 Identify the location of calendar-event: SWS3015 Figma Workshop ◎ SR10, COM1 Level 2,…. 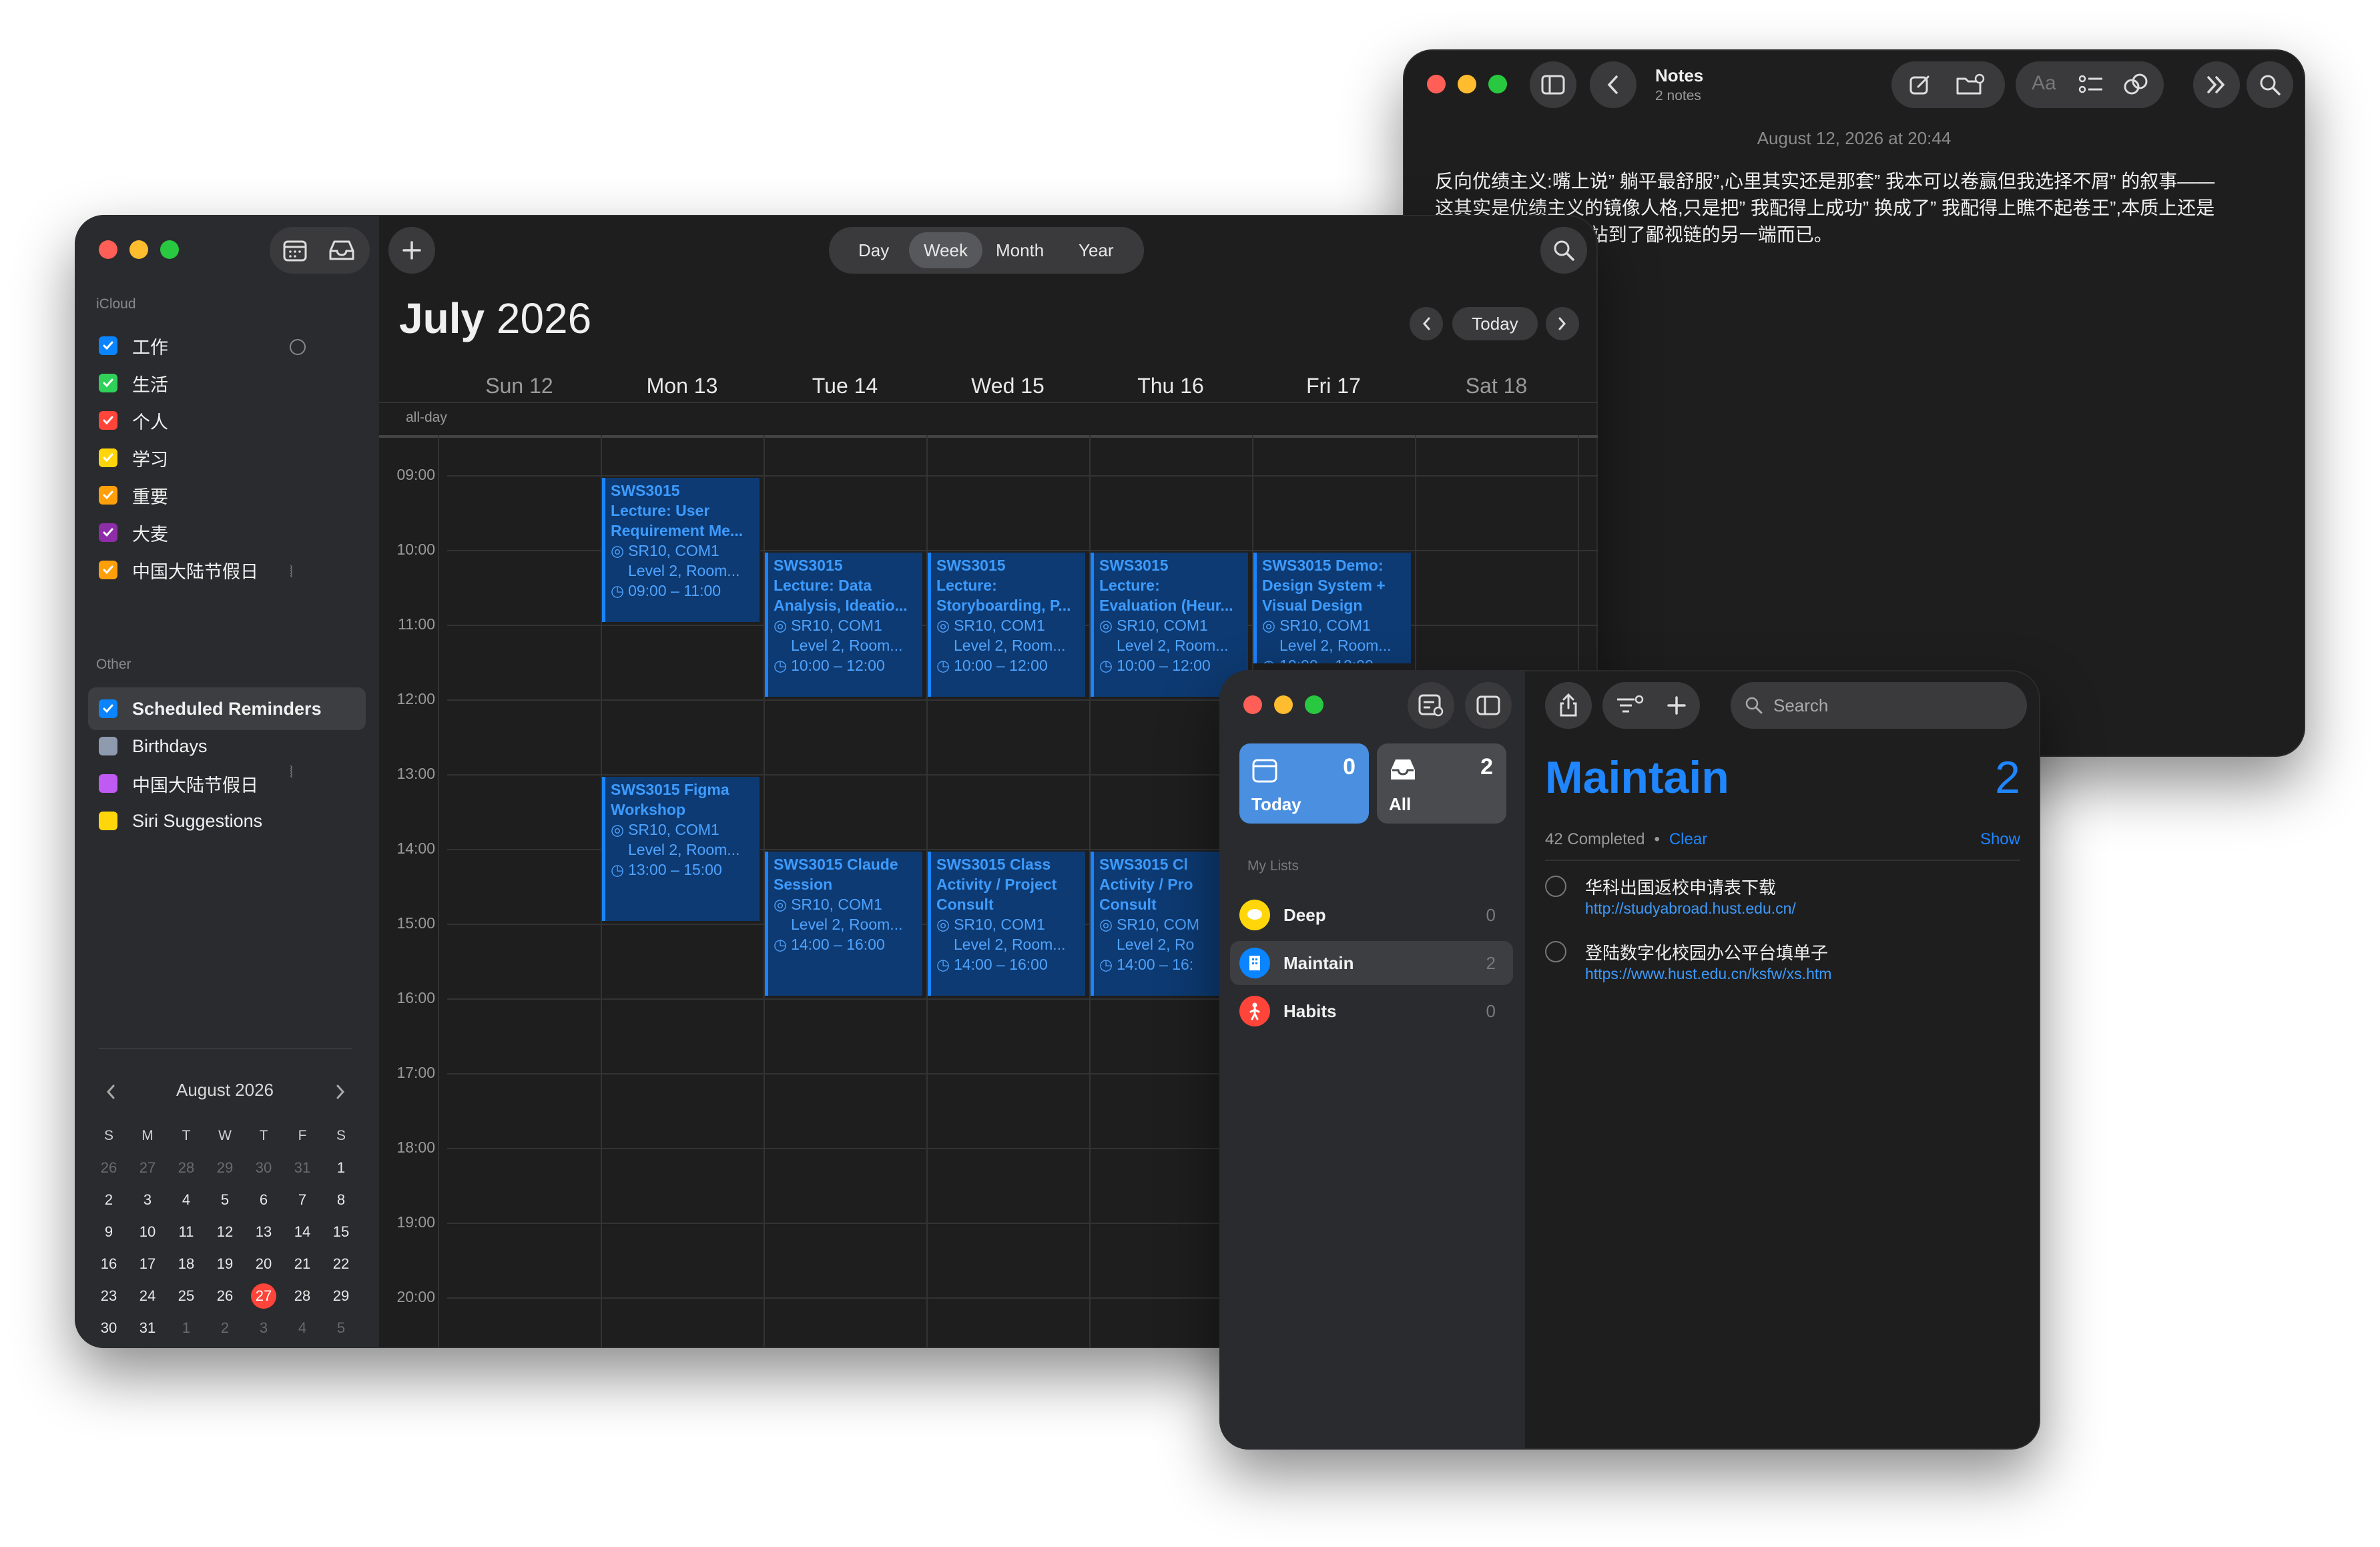
(681, 849).